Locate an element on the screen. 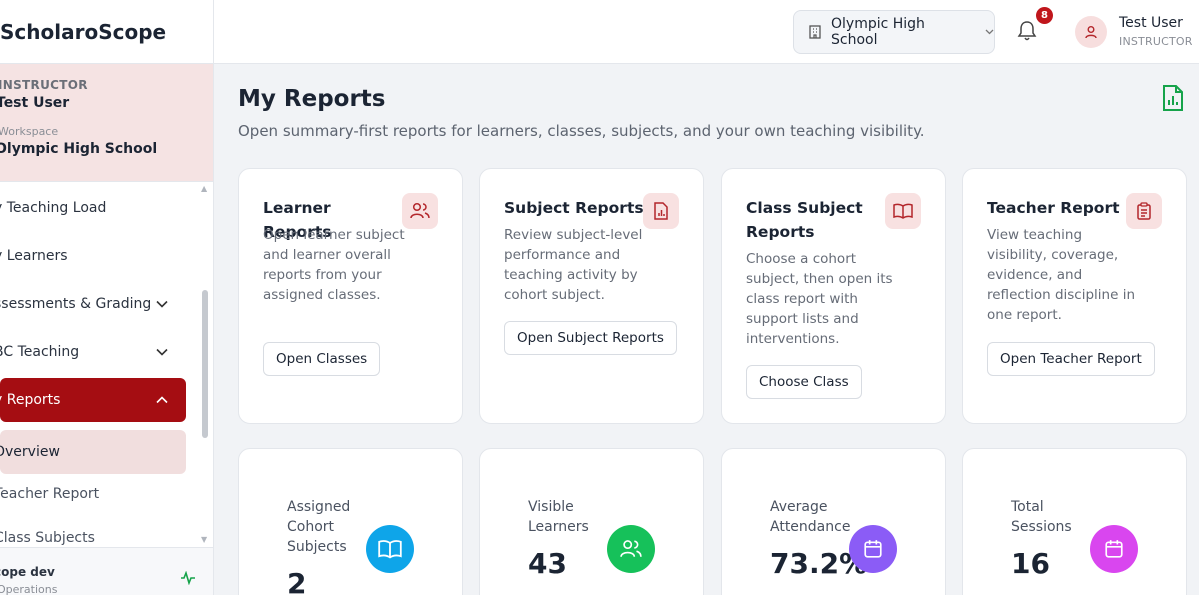 The image size is (1199, 595). stat-label: Visible Learners is located at coordinates (558, 517).